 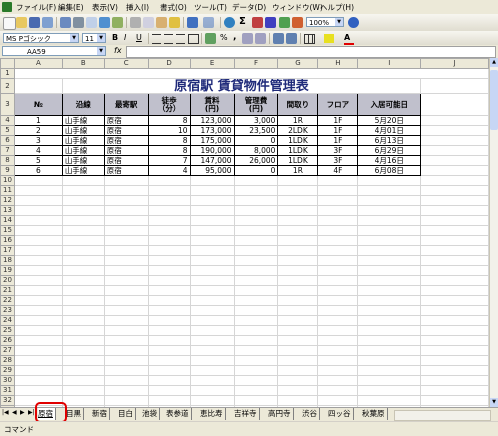 I want to click on row-header: 18, so click(x=7, y=260).